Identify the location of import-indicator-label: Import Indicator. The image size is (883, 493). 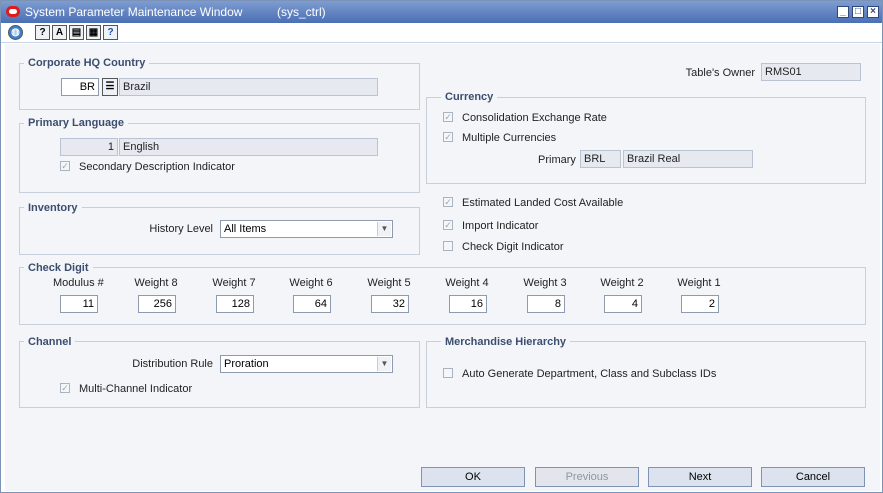
(500, 226).